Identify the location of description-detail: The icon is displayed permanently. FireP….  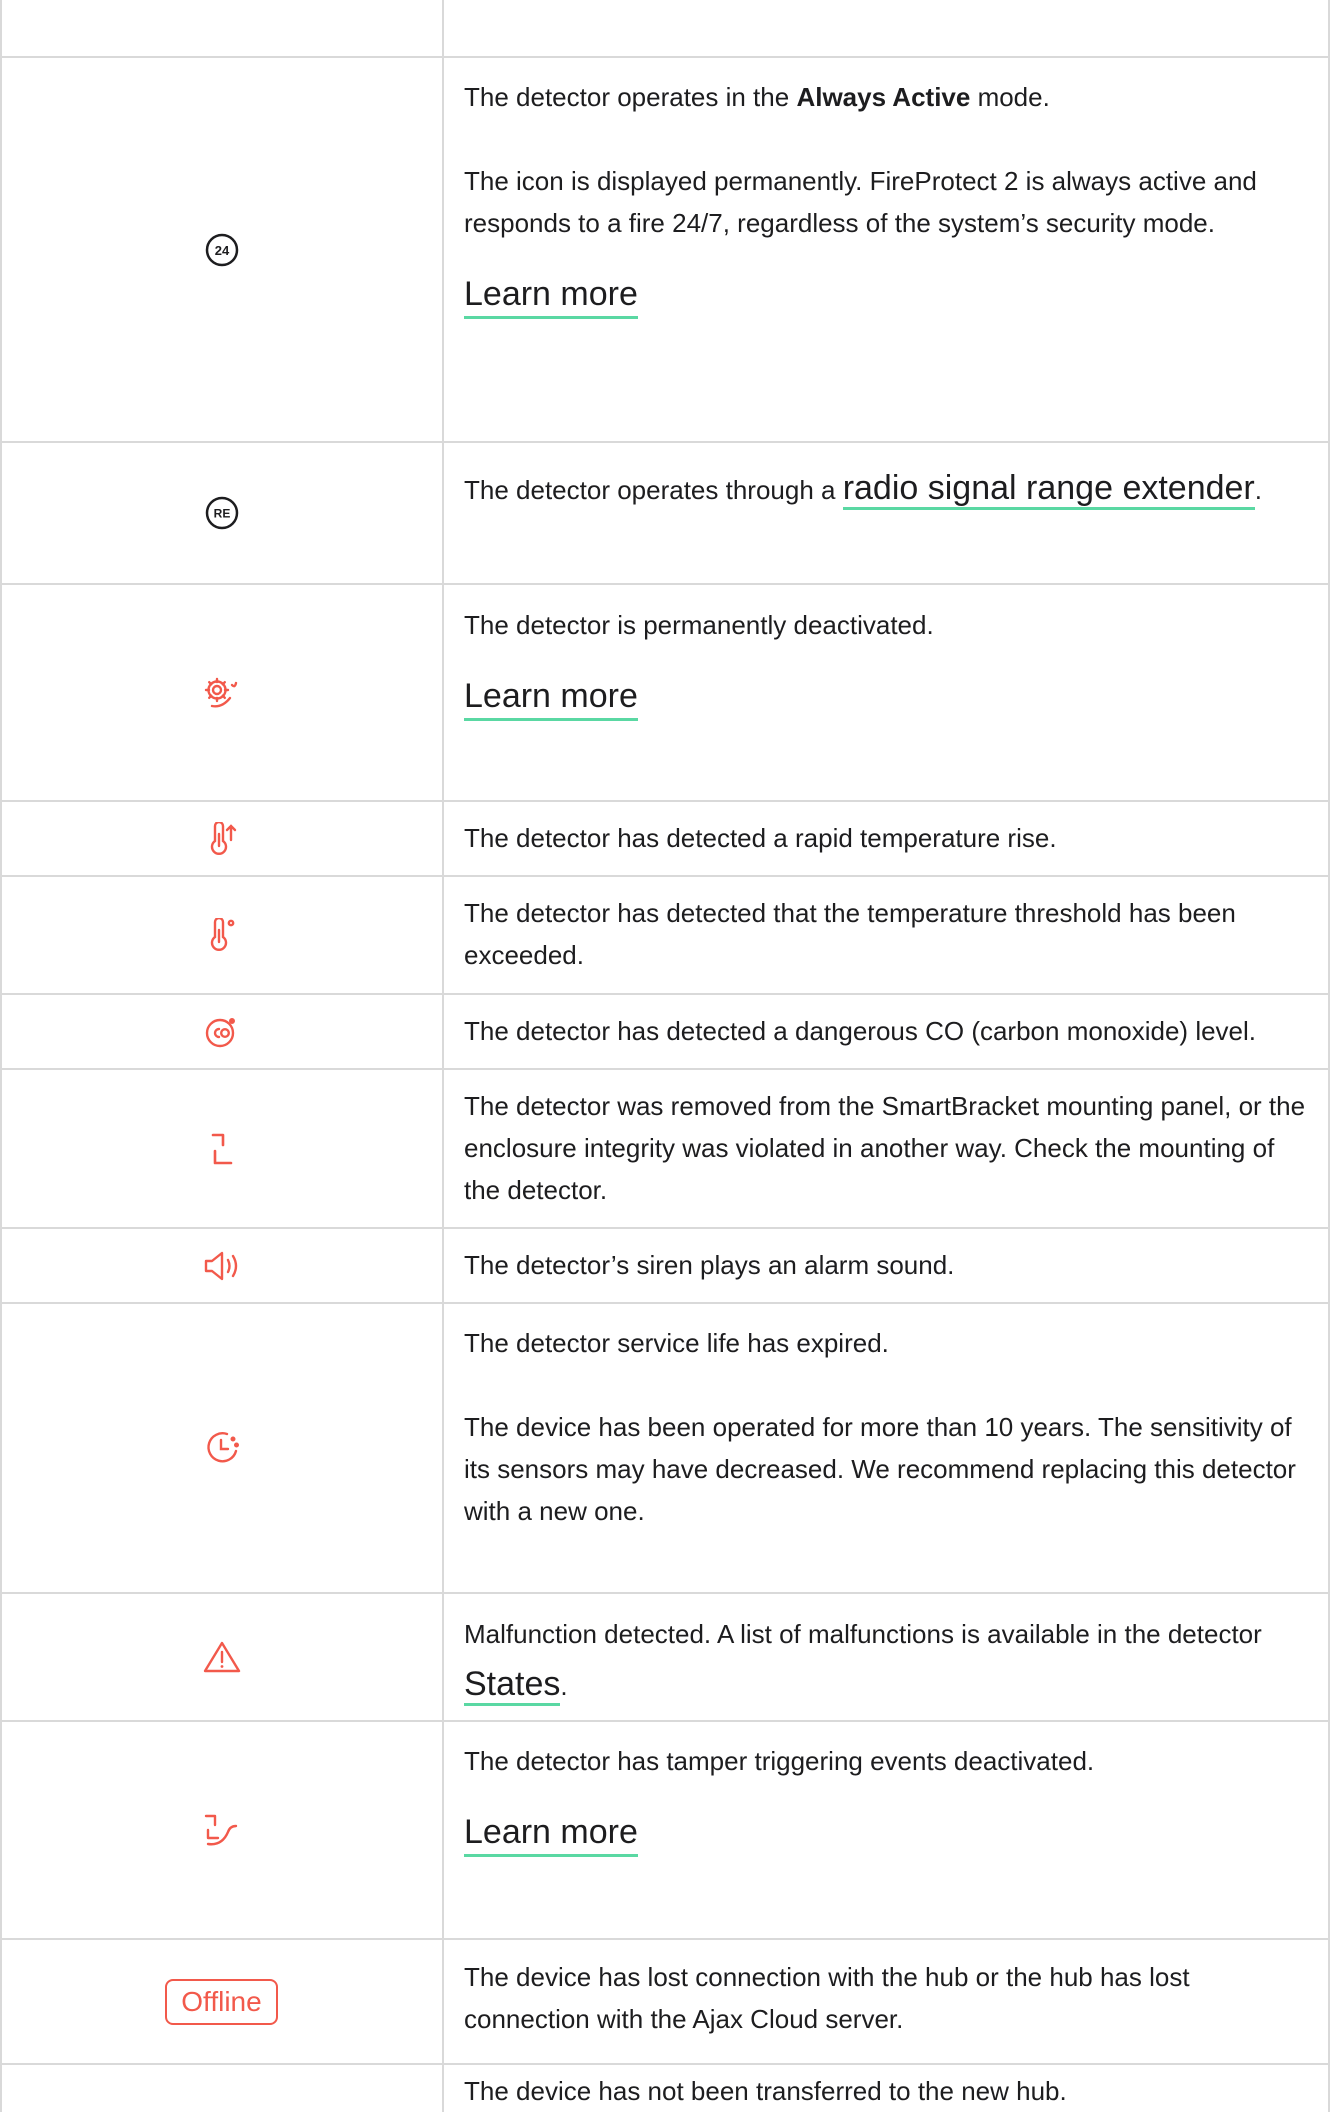
(860, 202).